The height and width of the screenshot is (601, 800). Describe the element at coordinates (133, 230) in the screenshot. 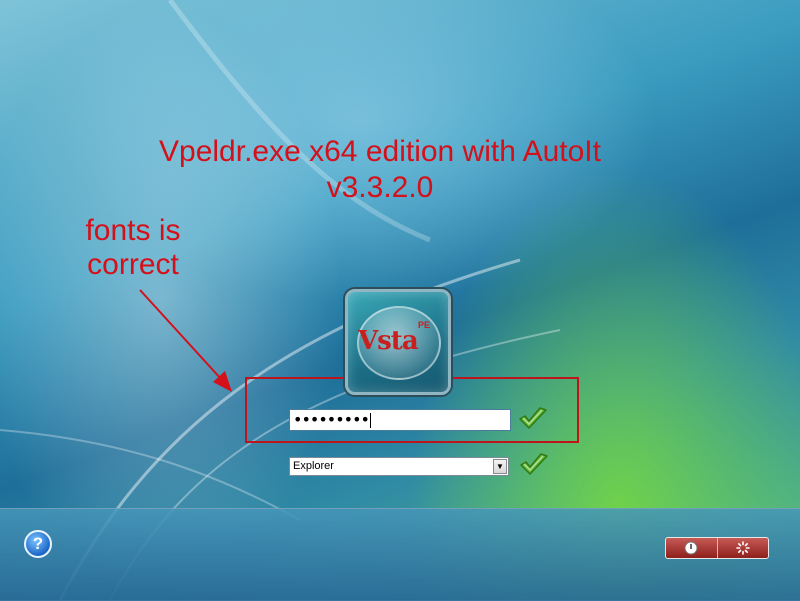

I see `annotation-note-line1: fonts is` at that location.